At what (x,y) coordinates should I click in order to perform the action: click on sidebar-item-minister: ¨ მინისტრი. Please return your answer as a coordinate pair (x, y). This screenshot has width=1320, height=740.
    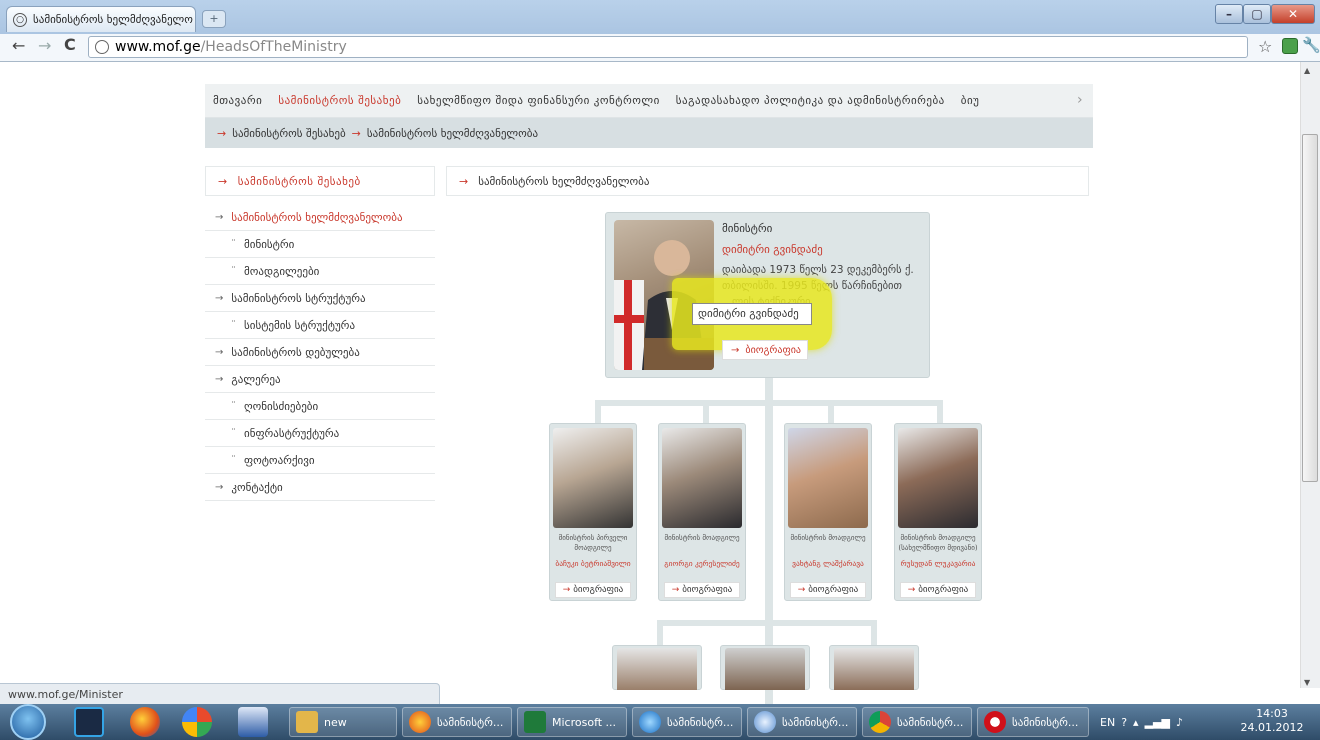
    Looking at the image, I should click on (320, 244).